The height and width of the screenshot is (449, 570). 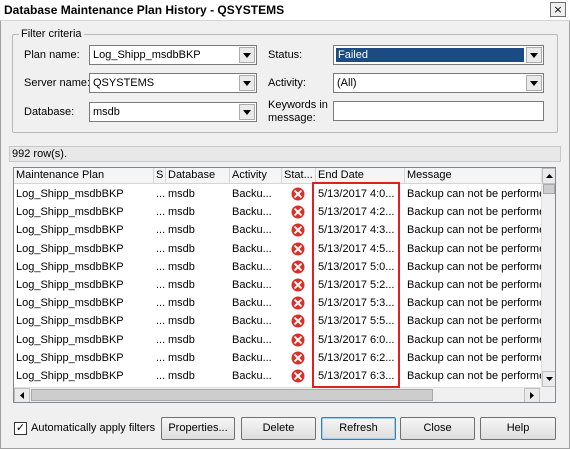 What do you see at coordinates (147, 55) in the screenshot?
I see `plan-name-value: Log_Shipp_msdbBKP` at bounding box center [147, 55].